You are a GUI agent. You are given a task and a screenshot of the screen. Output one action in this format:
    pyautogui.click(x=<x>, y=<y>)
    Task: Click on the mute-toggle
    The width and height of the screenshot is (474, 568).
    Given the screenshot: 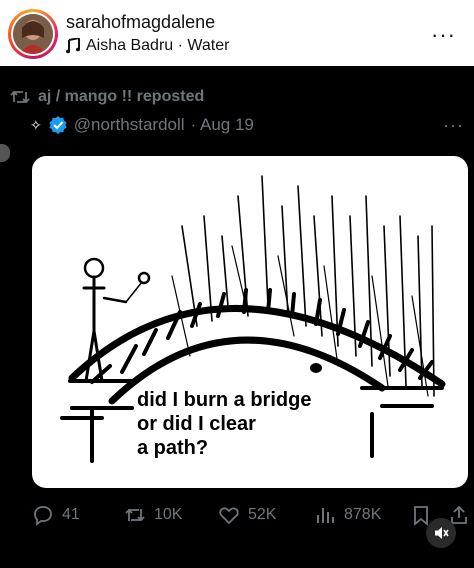 What is the action you would take?
    pyautogui.click(x=441, y=533)
    